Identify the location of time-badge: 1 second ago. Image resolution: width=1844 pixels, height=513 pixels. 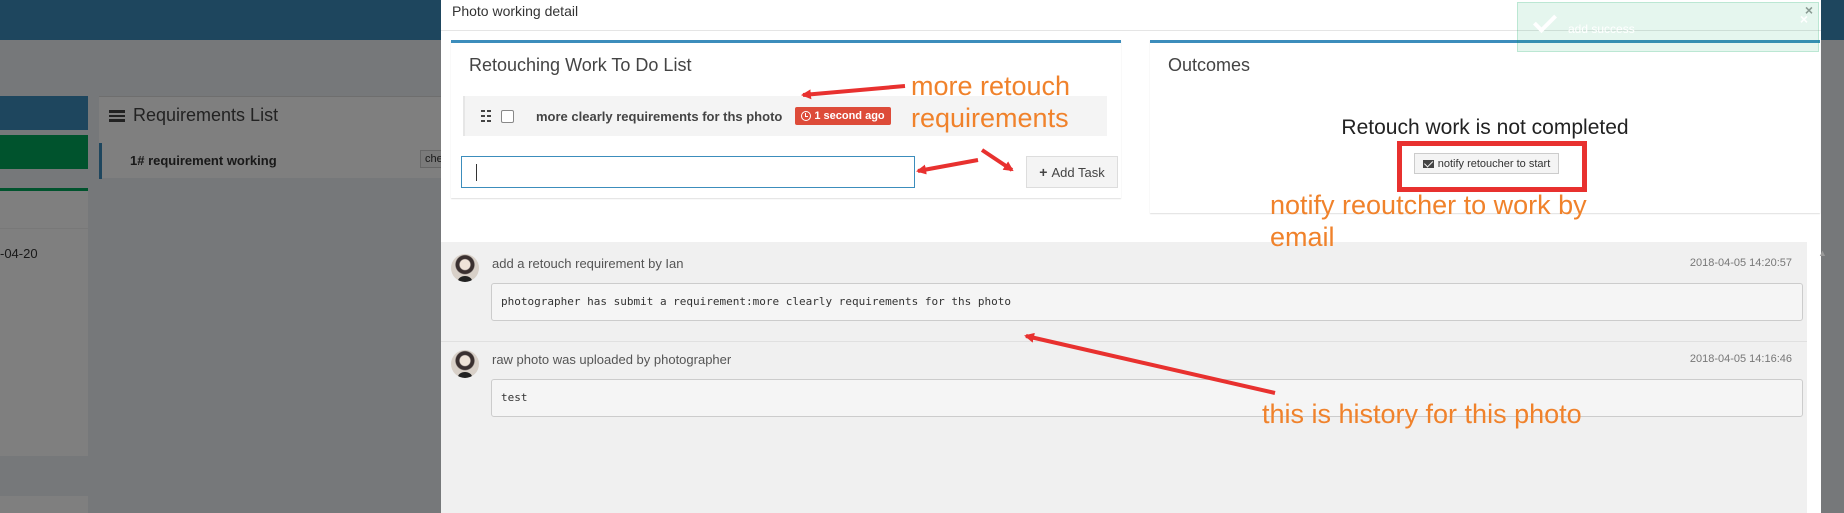
(843, 116).